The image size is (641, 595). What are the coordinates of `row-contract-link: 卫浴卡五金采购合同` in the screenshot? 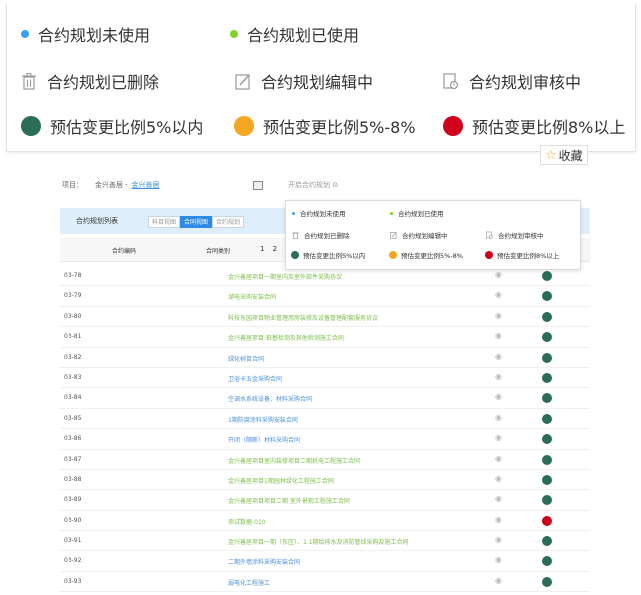 It's located at (255, 378).